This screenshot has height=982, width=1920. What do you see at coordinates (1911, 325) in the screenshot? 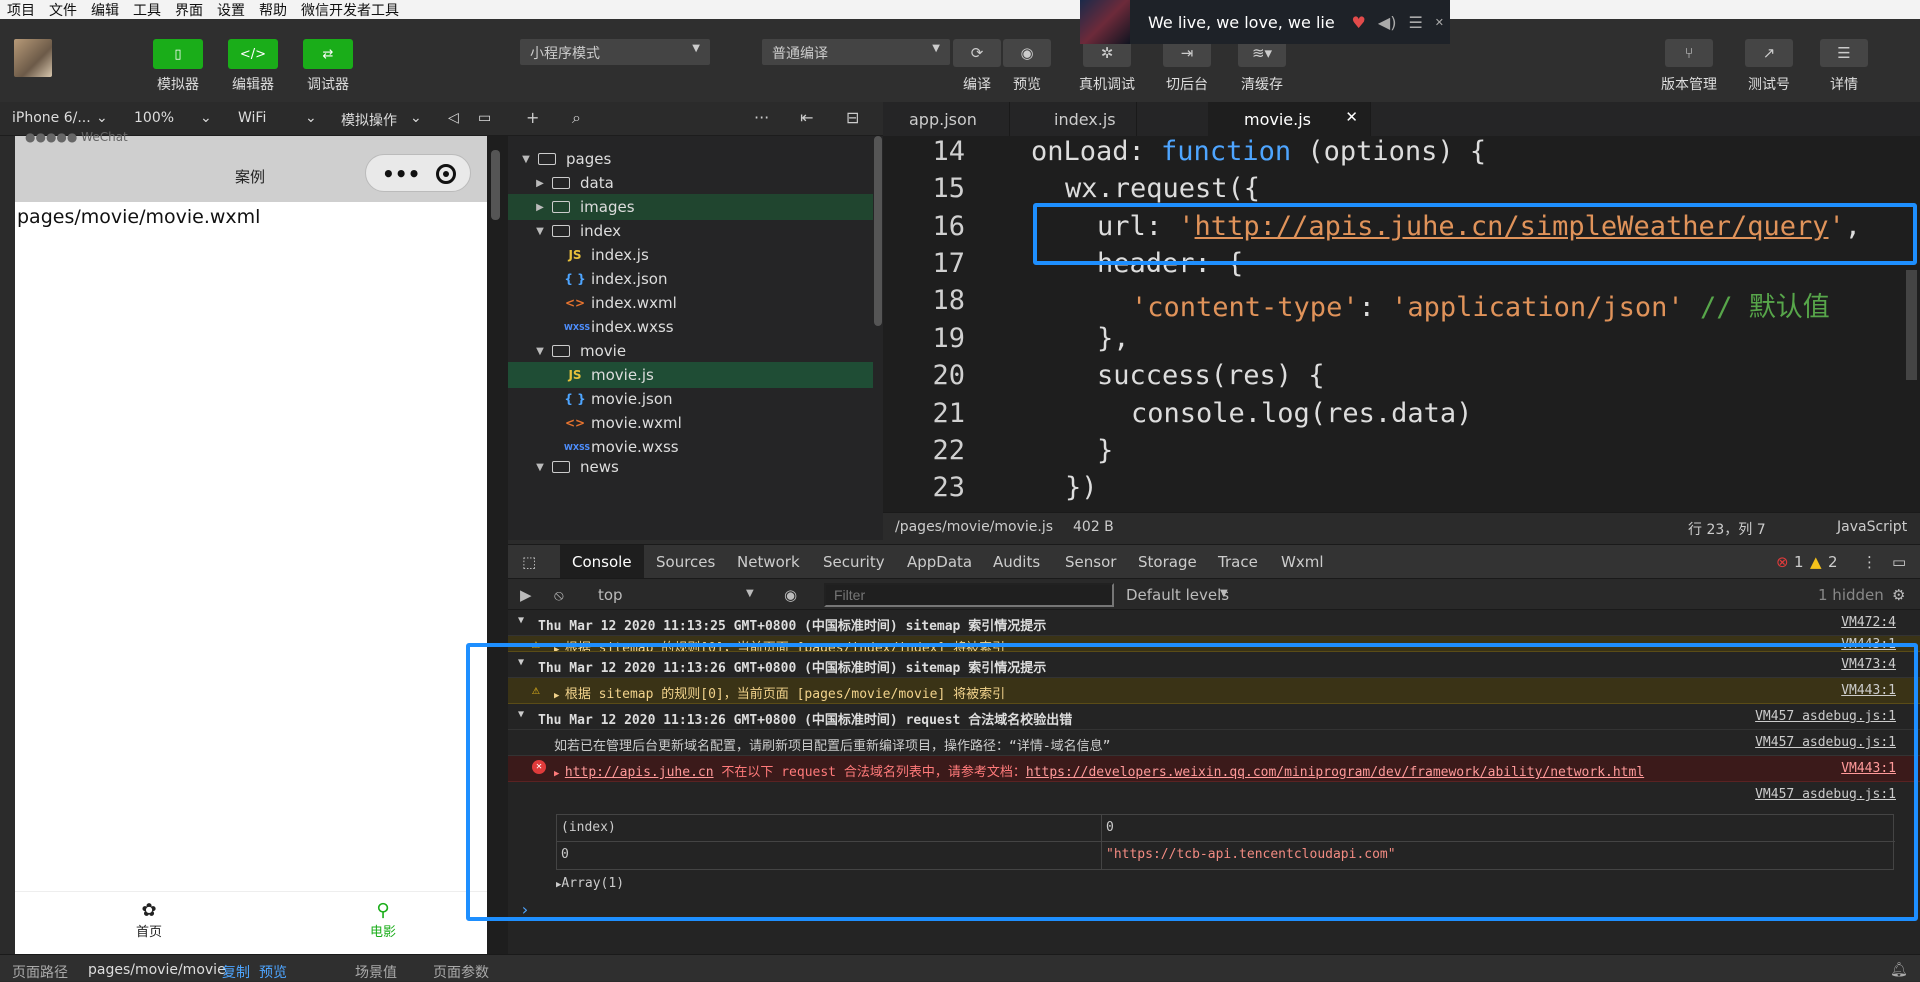
I see `editor-scrollbar` at bounding box center [1911, 325].